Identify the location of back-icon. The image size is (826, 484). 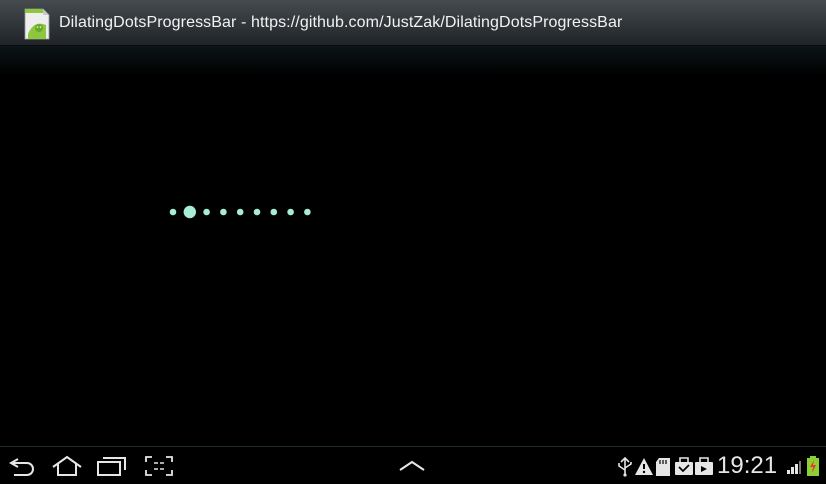
(22, 466).